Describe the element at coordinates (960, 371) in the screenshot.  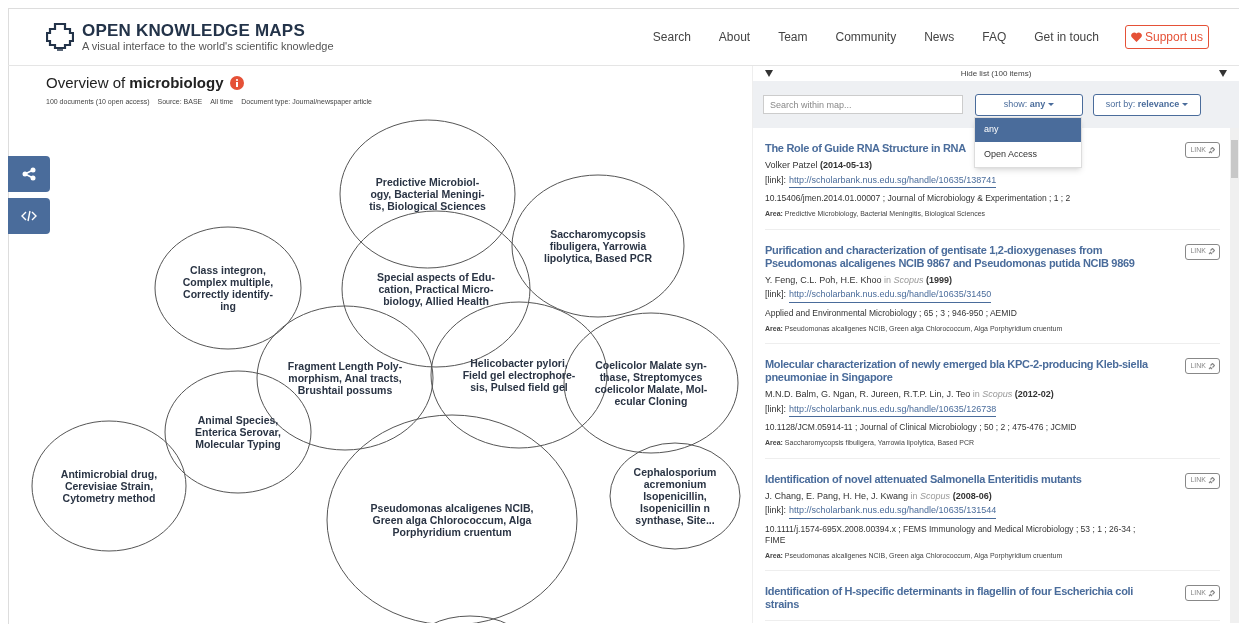
I see `paper-title: Molecular characterization of newly emerged bla KPC-2-producing Kleb-siella pneumoniae in Singapore` at that location.